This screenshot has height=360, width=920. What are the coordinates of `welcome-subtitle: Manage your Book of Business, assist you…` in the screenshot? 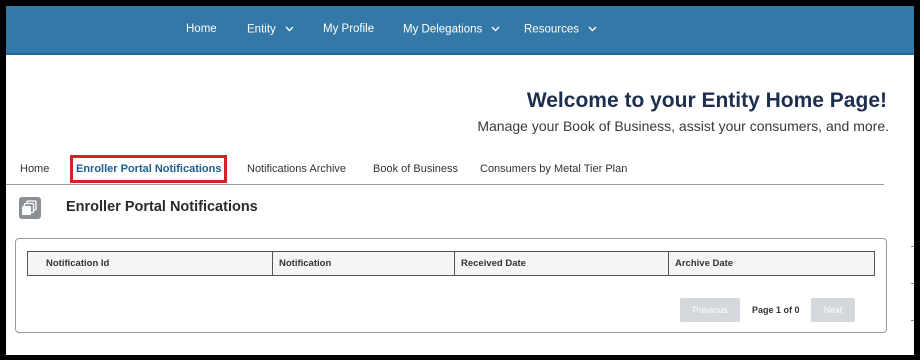 It's located at (683, 126).